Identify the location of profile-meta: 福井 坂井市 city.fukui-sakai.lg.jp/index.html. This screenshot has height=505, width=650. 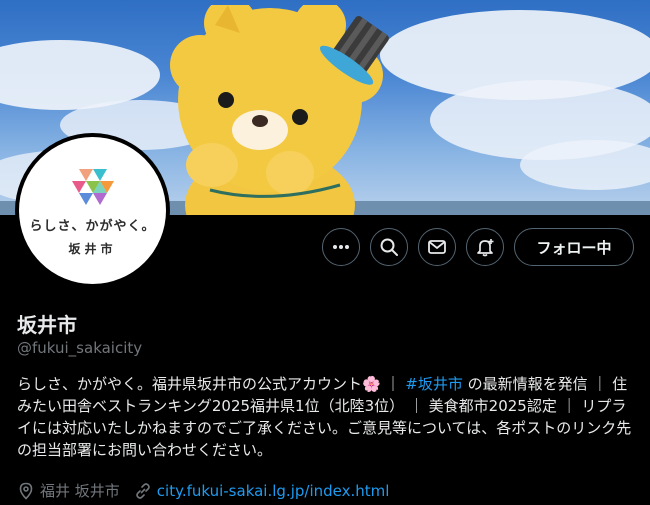
(210, 490).